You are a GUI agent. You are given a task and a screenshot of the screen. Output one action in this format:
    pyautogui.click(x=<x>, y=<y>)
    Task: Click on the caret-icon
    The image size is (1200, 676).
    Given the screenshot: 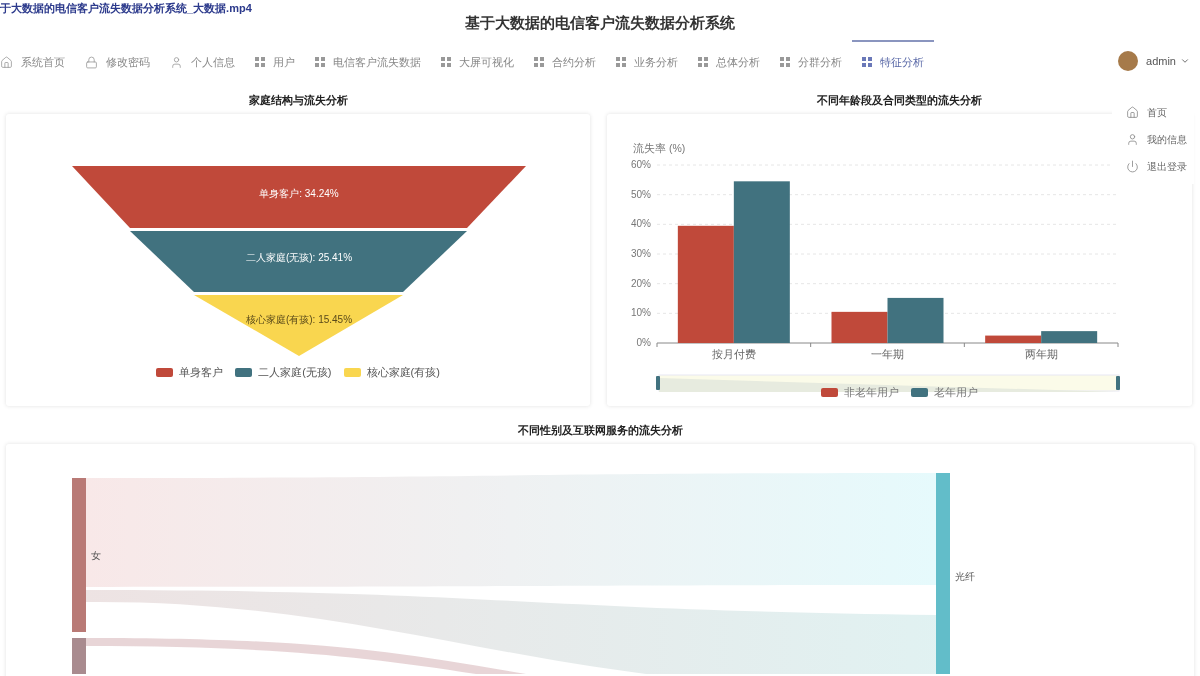 What is the action you would take?
    pyautogui.click(x=1185, y=61)
    